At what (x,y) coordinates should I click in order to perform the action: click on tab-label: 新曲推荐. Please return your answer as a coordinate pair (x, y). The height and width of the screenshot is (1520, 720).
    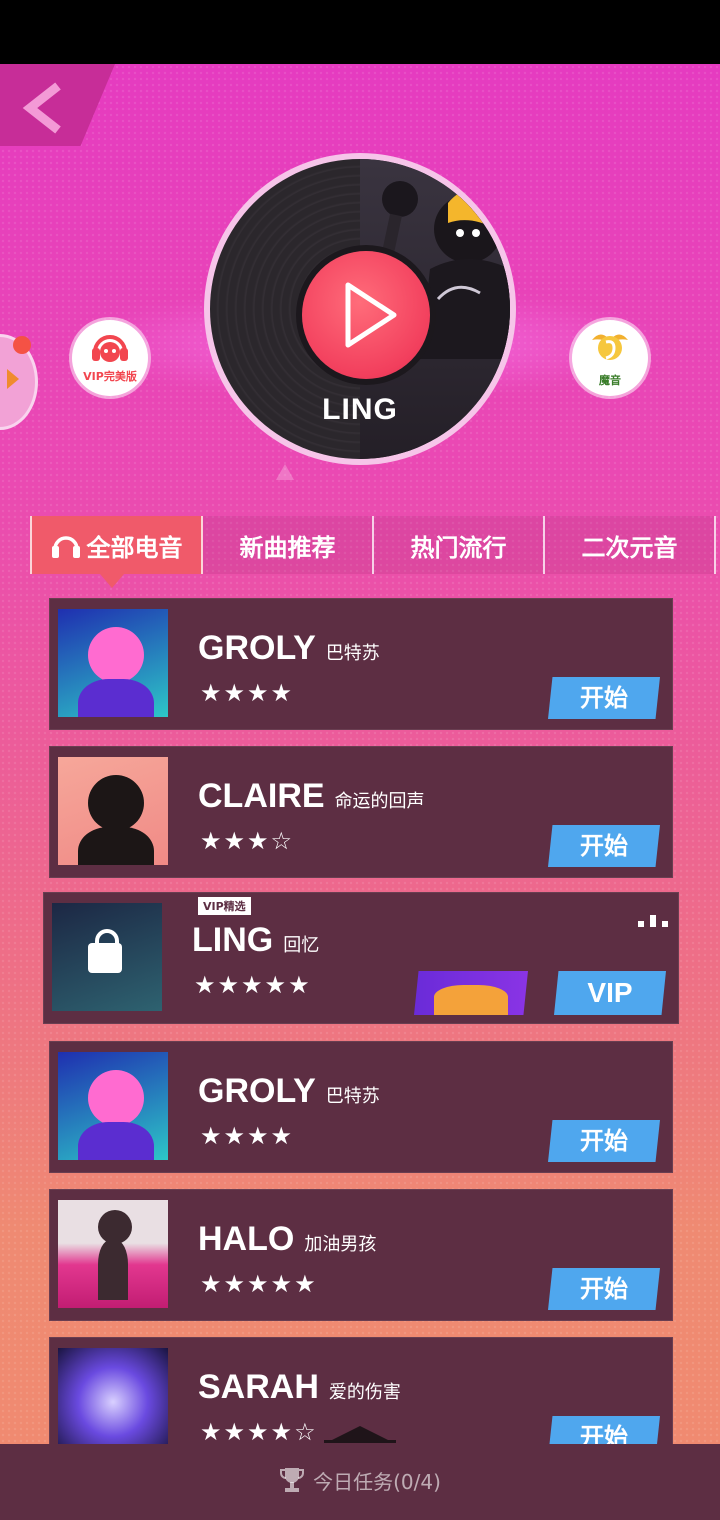
    Looking at the image, I should click on (287, 547).